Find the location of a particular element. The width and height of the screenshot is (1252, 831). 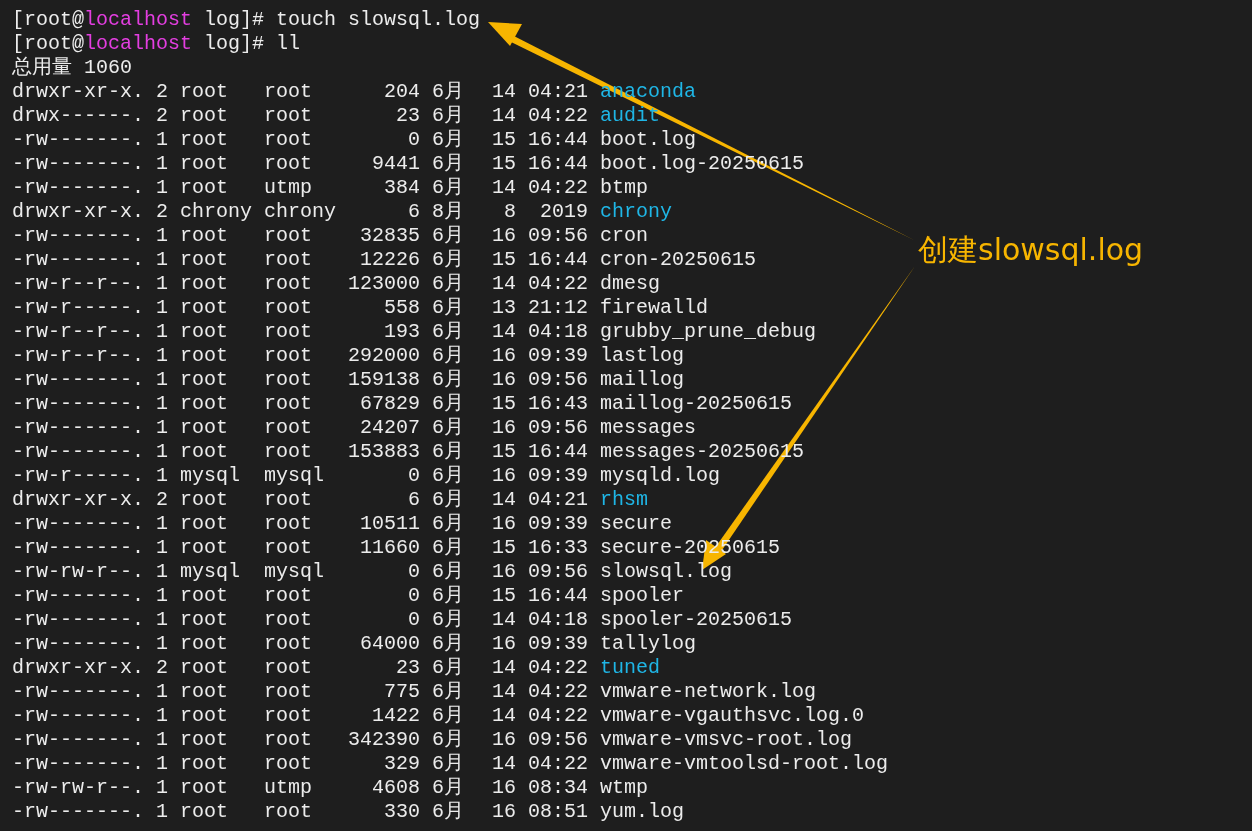

size-text: 10511 is located at coordinates (389, 524).